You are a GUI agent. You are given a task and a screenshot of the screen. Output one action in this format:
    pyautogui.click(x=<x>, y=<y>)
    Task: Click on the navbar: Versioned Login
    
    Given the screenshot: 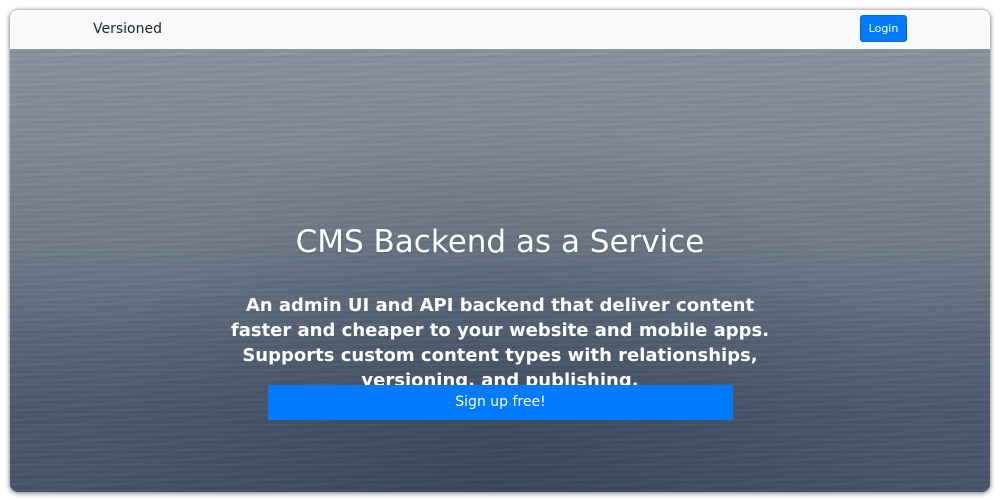 What is the action you would take?
    pyautogui.click(x=500, y=30)
    